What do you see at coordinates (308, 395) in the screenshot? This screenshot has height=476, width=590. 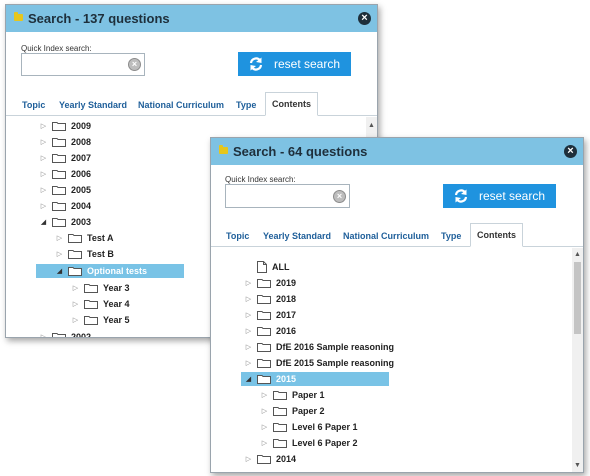 I see `tree-node-label: Paper 1` at bounding box center [308, 395].